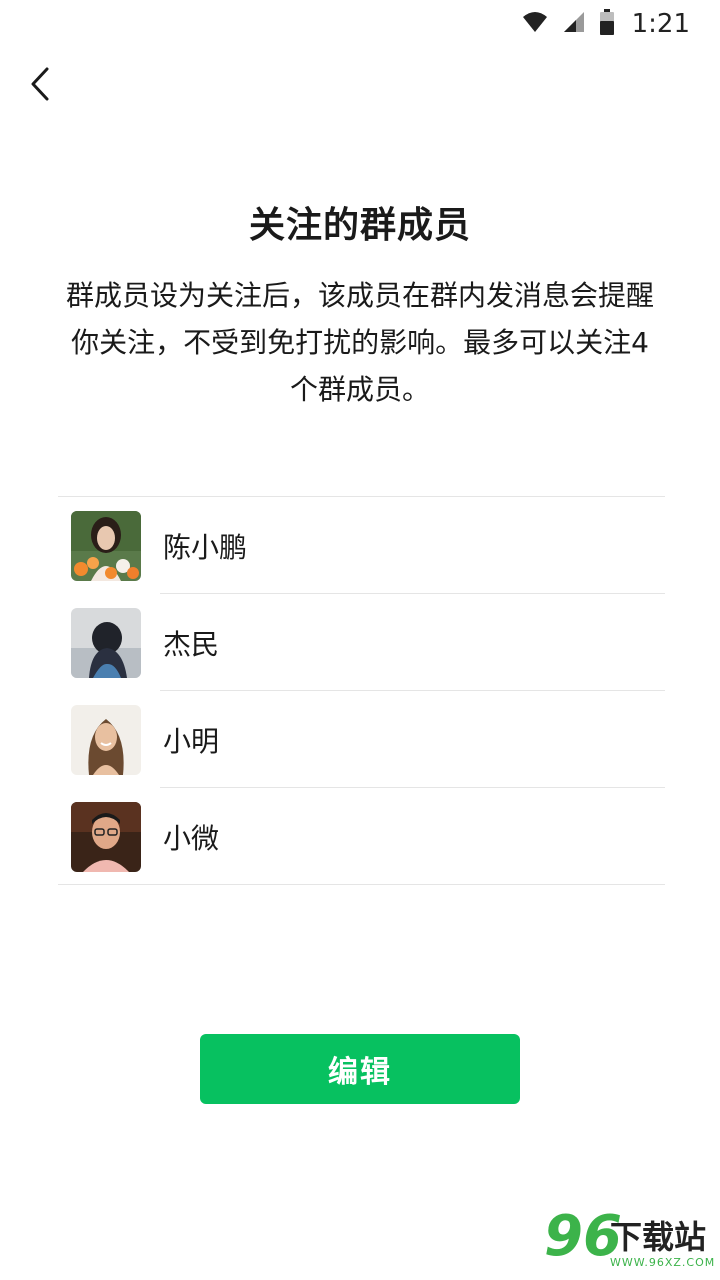  What do you see at coordinates (359, 225) in the screenshot?
I see `page-title: 关注的群成员` at bounding box center [359, 225].